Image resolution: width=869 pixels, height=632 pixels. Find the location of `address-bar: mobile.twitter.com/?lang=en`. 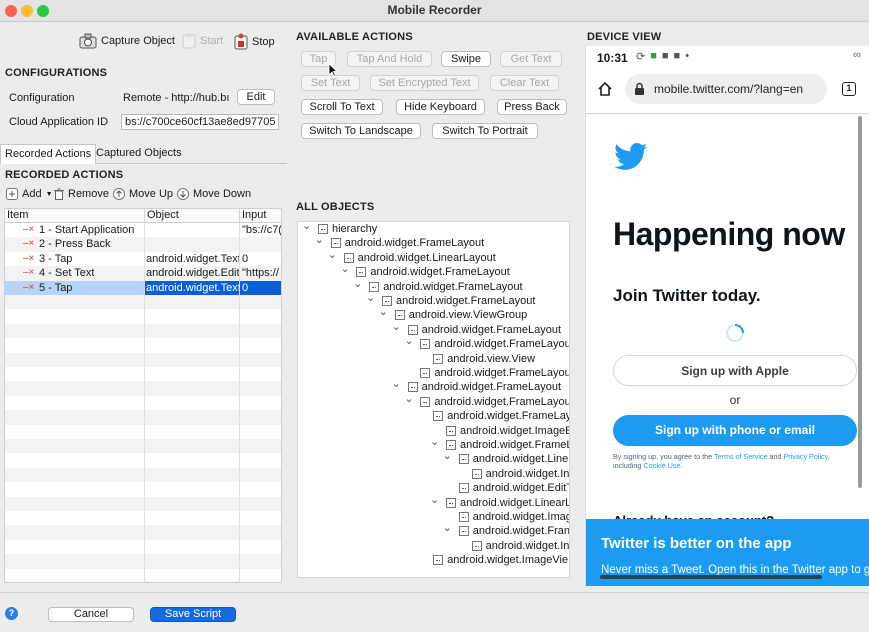

address-bar: mobile.twitter.com/?lang=en is located at coordinates (726, 89).